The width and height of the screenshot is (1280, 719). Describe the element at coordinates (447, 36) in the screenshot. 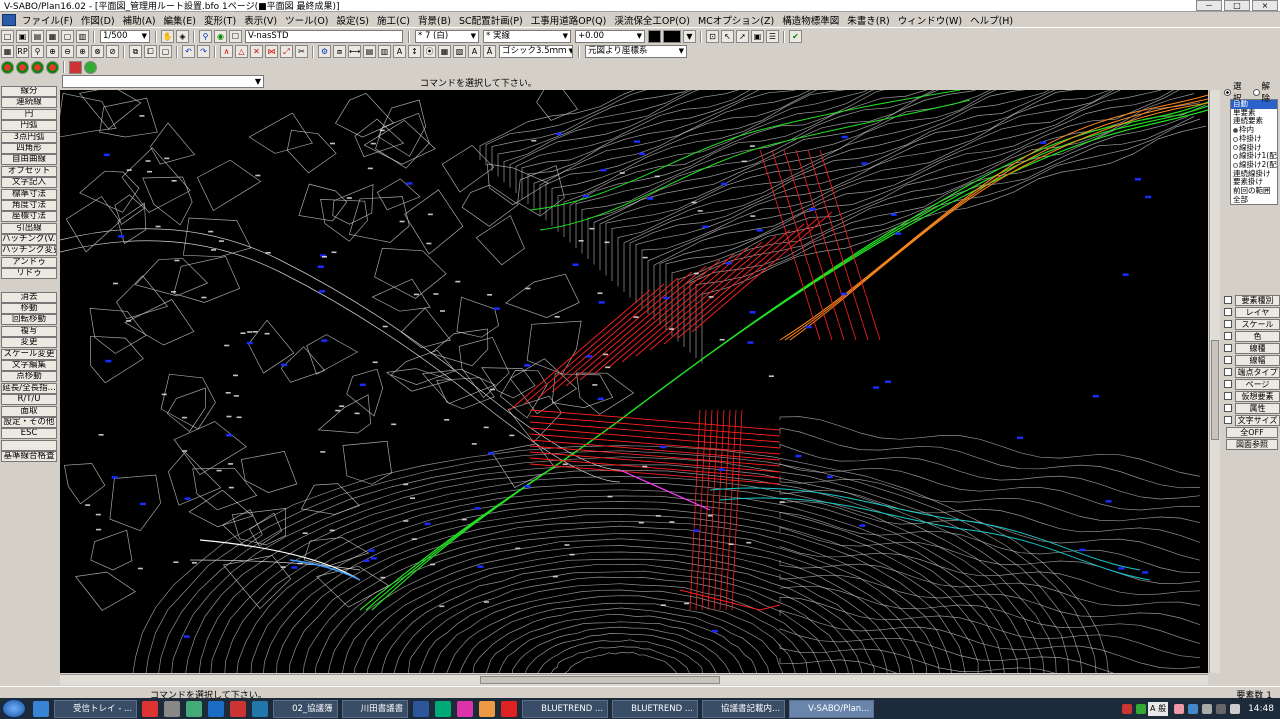

I see `line-weight-select: * 7 (白) ▼` at that location.